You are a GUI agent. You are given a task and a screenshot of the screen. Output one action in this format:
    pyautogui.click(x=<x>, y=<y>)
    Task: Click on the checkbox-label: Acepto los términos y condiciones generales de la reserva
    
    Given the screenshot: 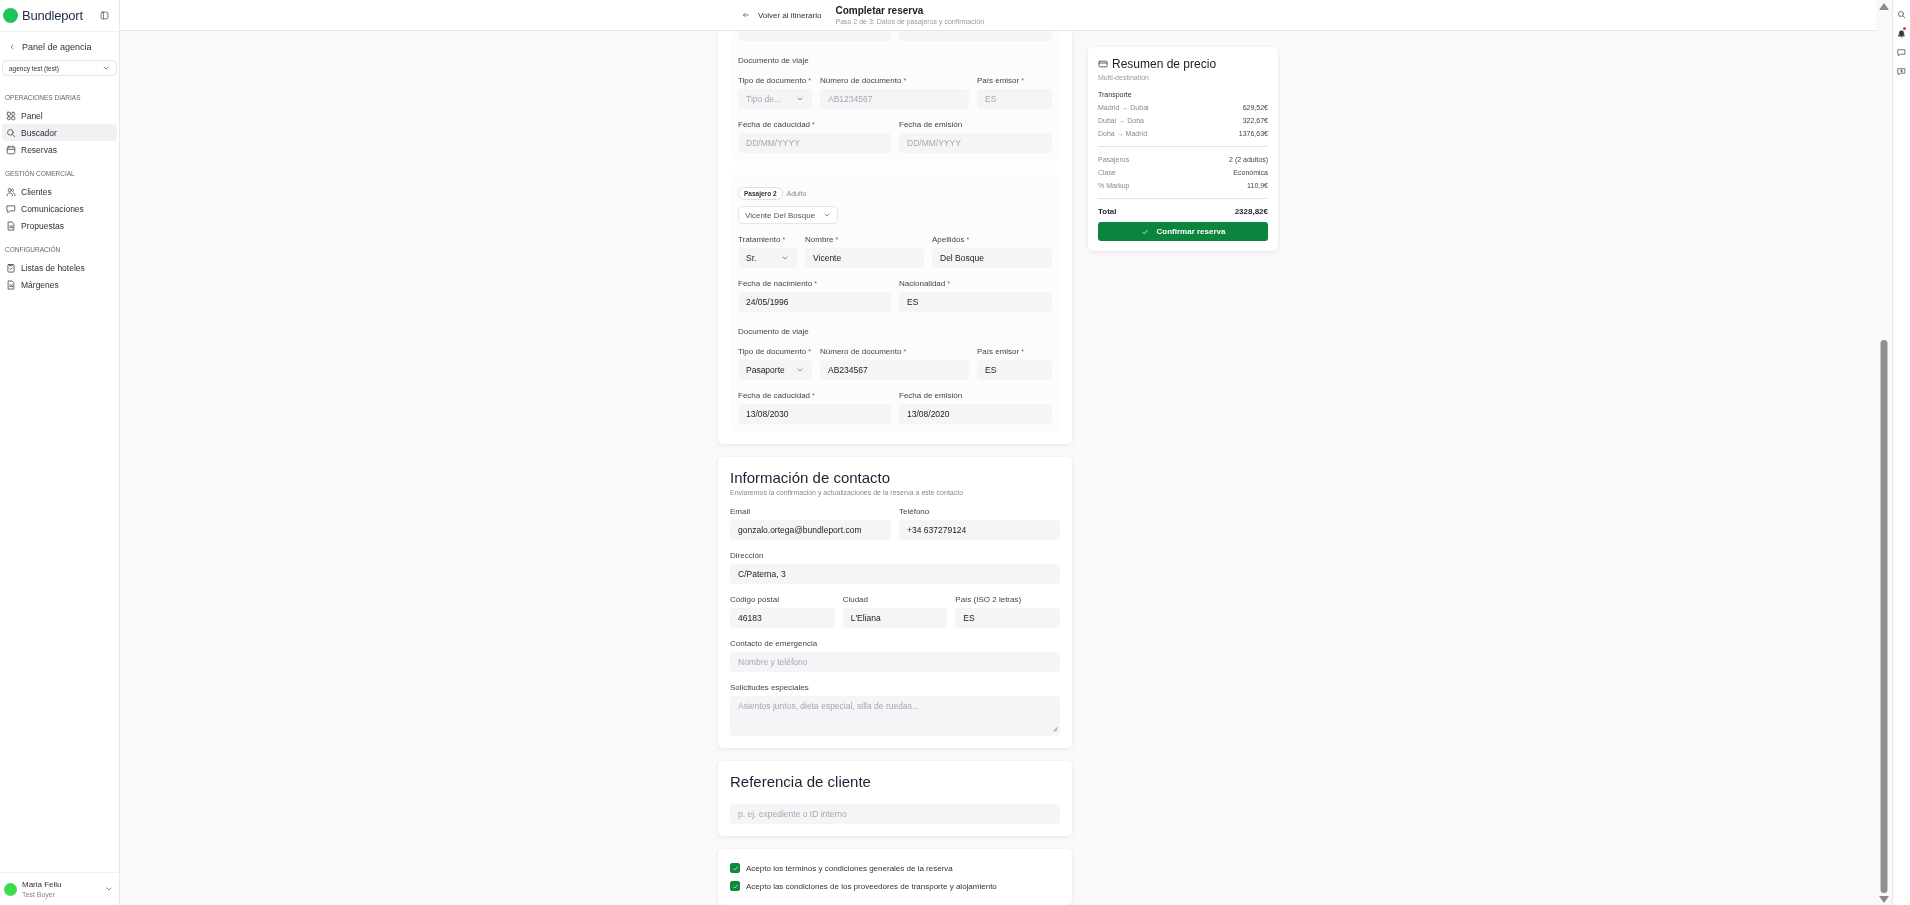 What is the action you would take?
    pyautogui.click(x=849, y=868)
    